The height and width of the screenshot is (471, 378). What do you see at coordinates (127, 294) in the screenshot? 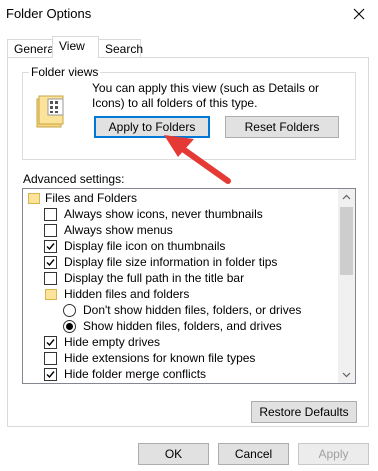
I see `category-label: Hidden files and folders` at bounding box center [127, 294].